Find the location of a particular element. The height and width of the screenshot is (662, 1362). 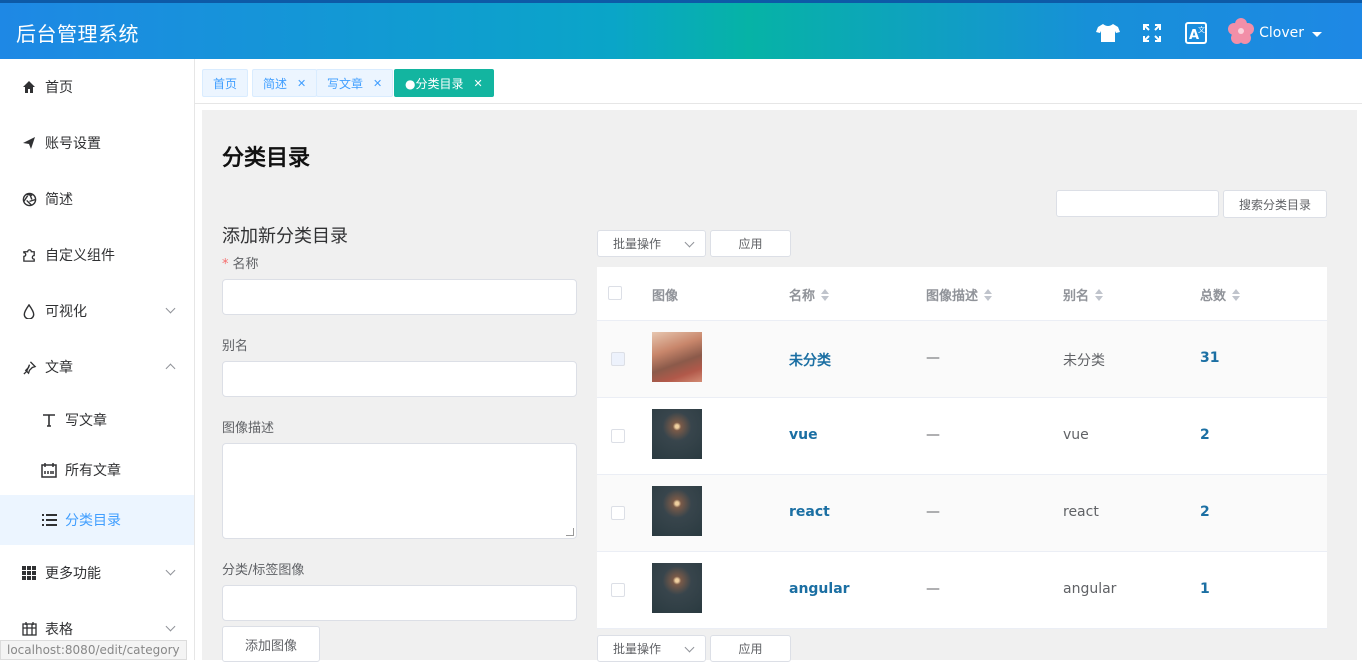

app-title: 后台管理系统 is located at coordinates (77, 34).